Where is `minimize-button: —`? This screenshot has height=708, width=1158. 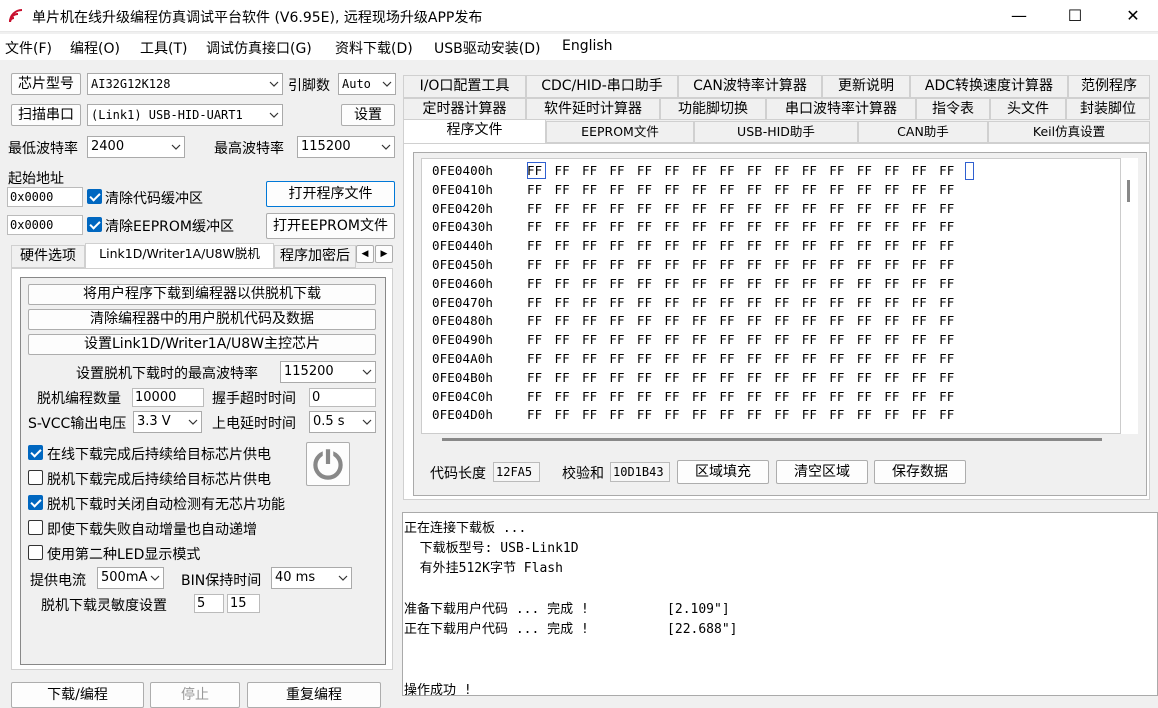
minimize-button: — is located at coordinates (1019, 16).